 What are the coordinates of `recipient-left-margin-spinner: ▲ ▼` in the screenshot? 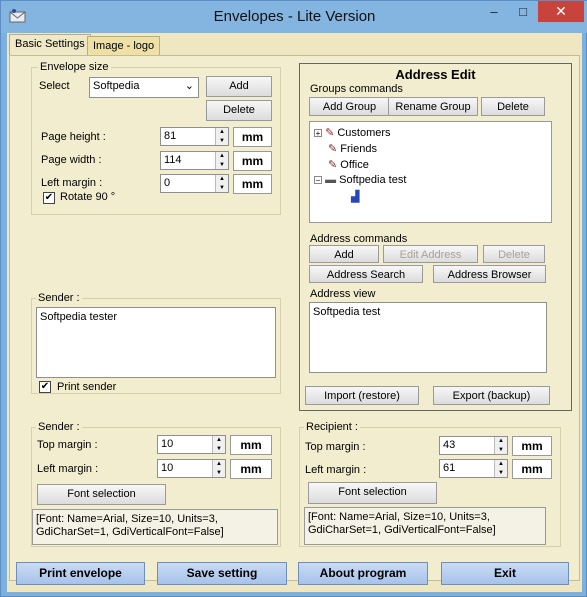 It's located at (500, 468).